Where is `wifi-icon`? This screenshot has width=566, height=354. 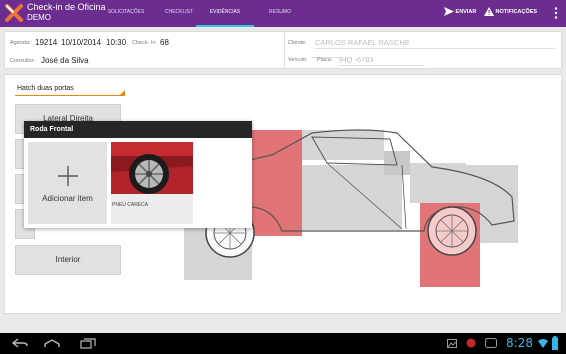 wifi-icon is located at coordinates (543, 343).